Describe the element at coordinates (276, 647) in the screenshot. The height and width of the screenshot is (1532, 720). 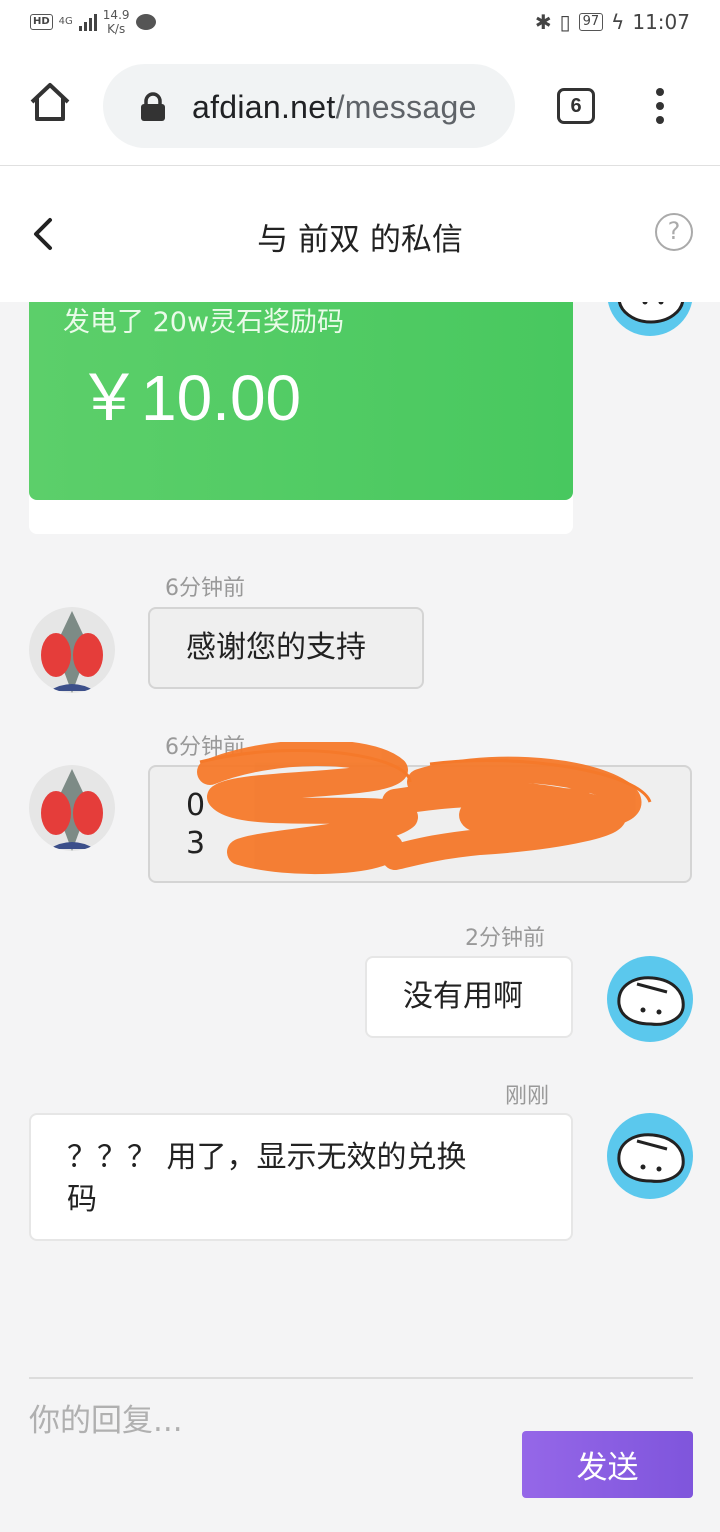
I see `message-text: 感谢您的支持` at that location.